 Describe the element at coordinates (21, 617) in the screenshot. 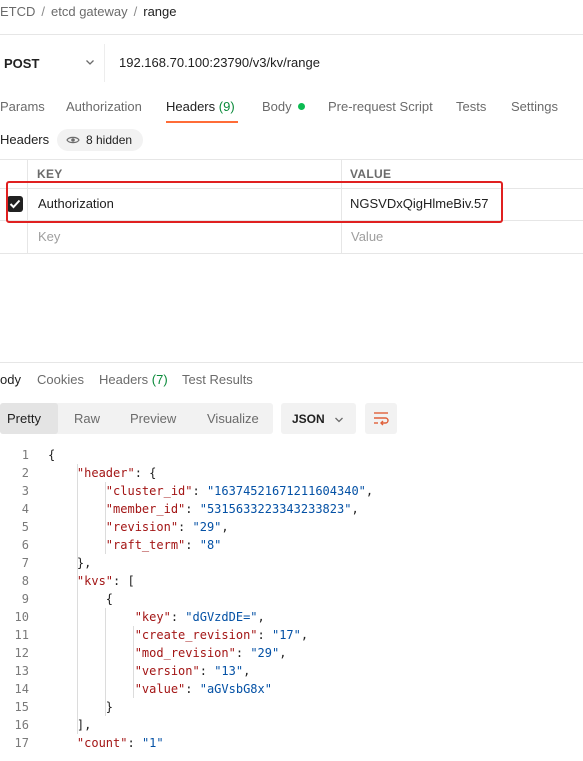

I see `line-number: 10` at that location.